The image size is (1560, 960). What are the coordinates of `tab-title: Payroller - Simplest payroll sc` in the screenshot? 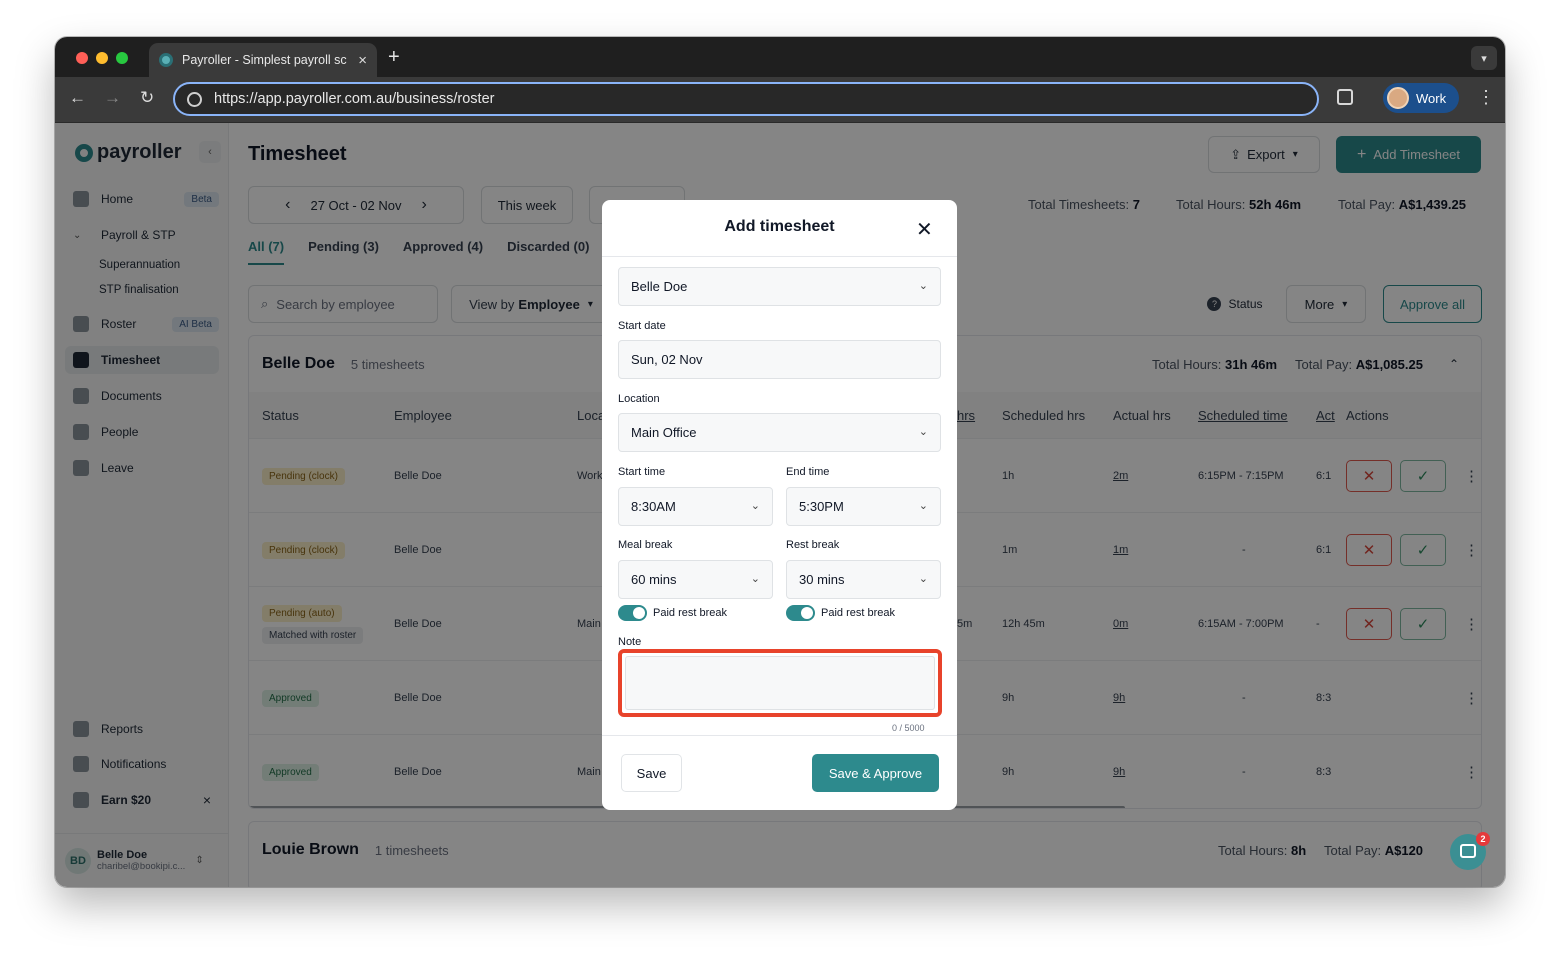 It's located at (264, 60).